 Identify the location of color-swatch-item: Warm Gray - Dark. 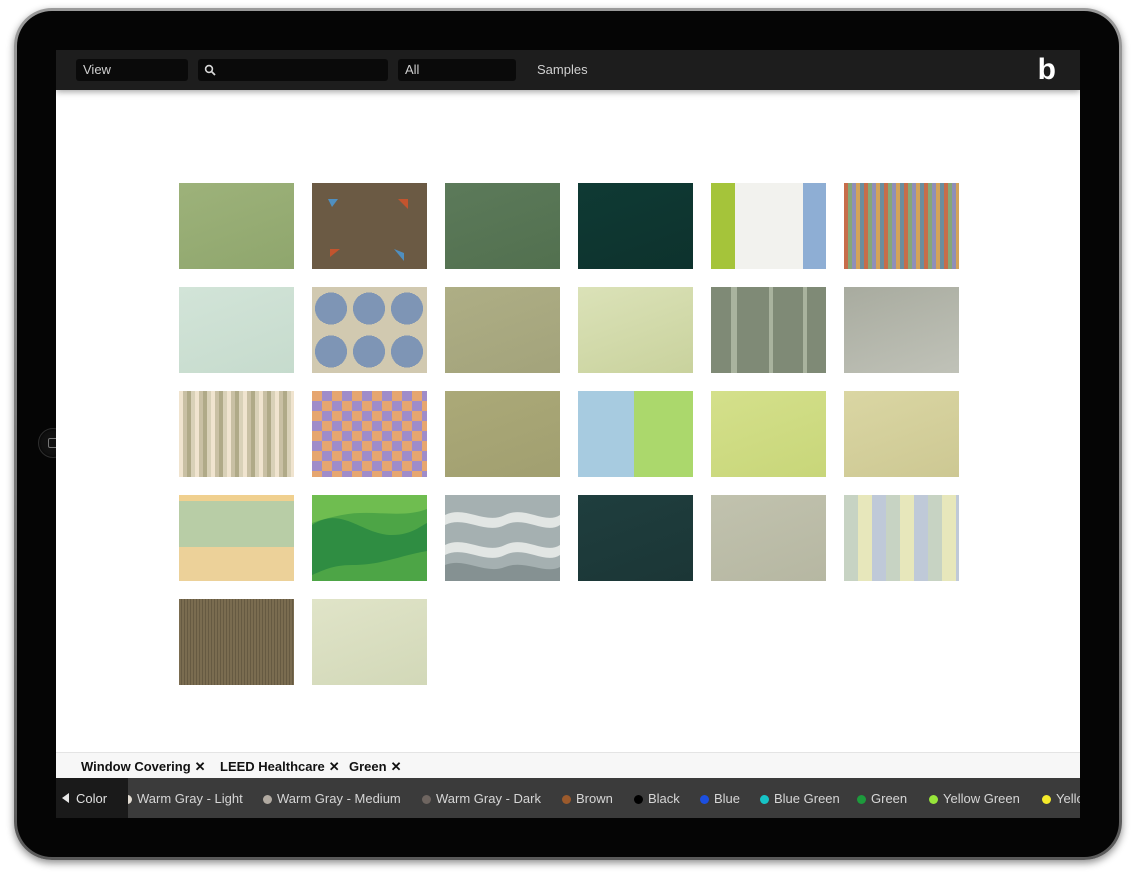
(481, 798).